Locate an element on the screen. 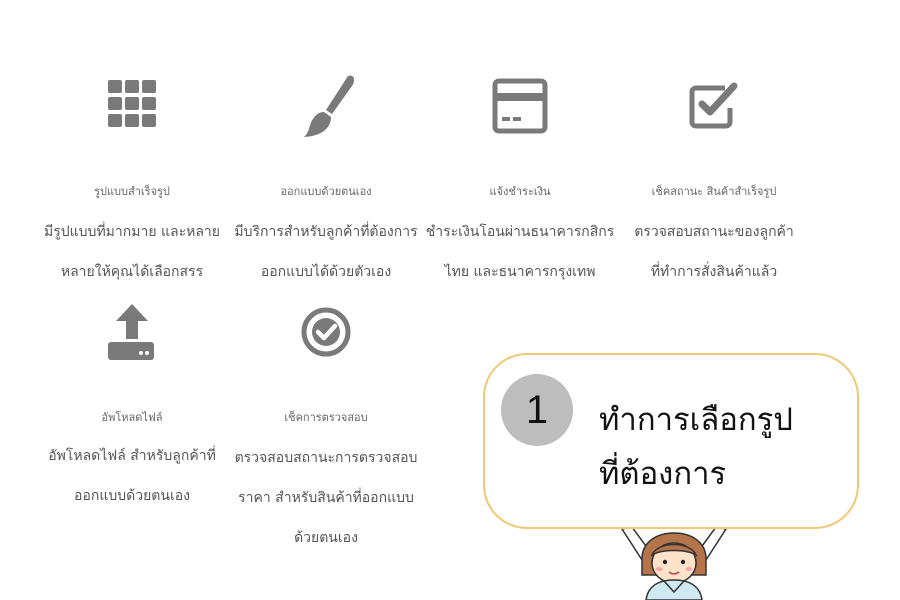 This screenshot has height=600, width=900. feature-title: ออกแบบด้วยตนเอง is located at coordinates (326, 191).